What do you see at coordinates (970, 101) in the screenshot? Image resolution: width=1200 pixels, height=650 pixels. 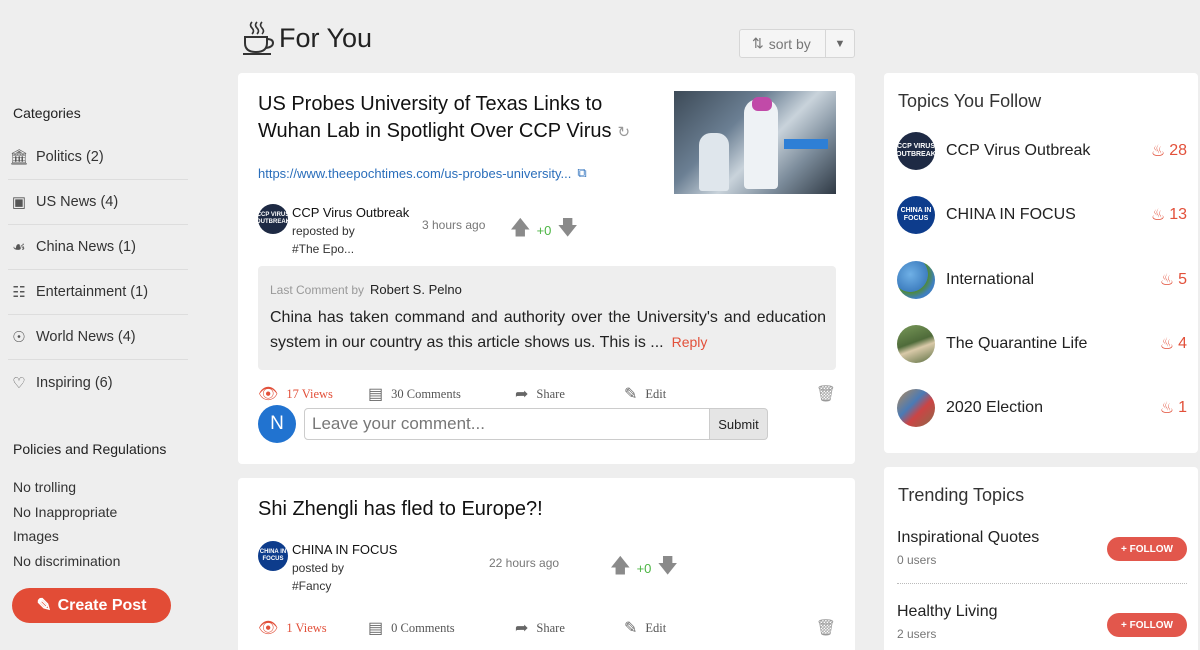 I see `panel-title: Topics You Follow` at bounding box center [970, 101].